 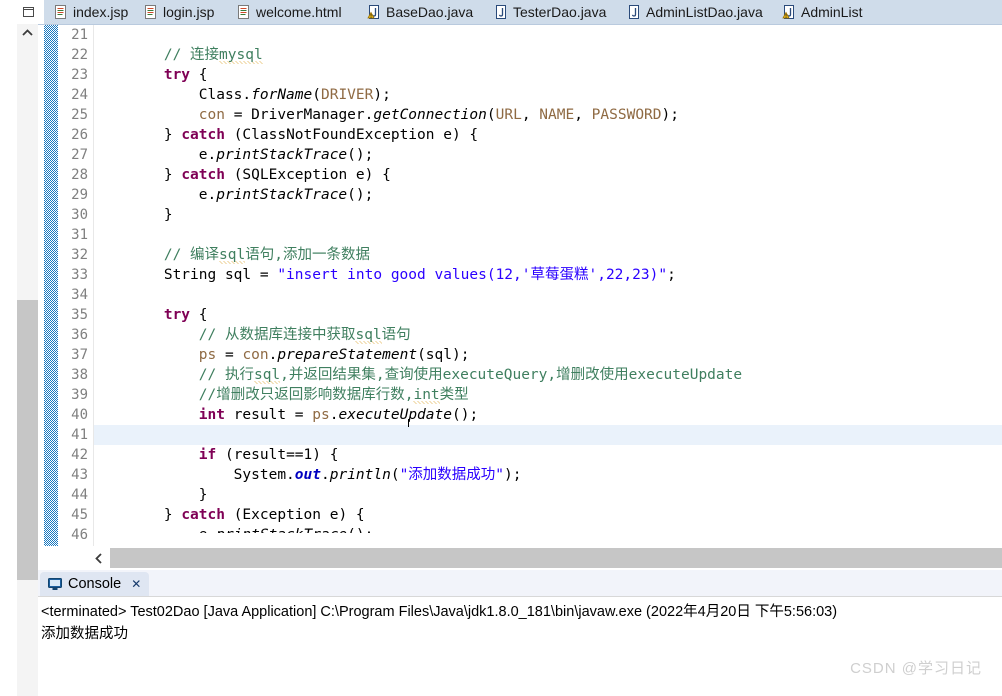 What do you see at coordinates (79, 535) in the screenshot?
I see `line-number: 46` at bounding box center [79, 535].